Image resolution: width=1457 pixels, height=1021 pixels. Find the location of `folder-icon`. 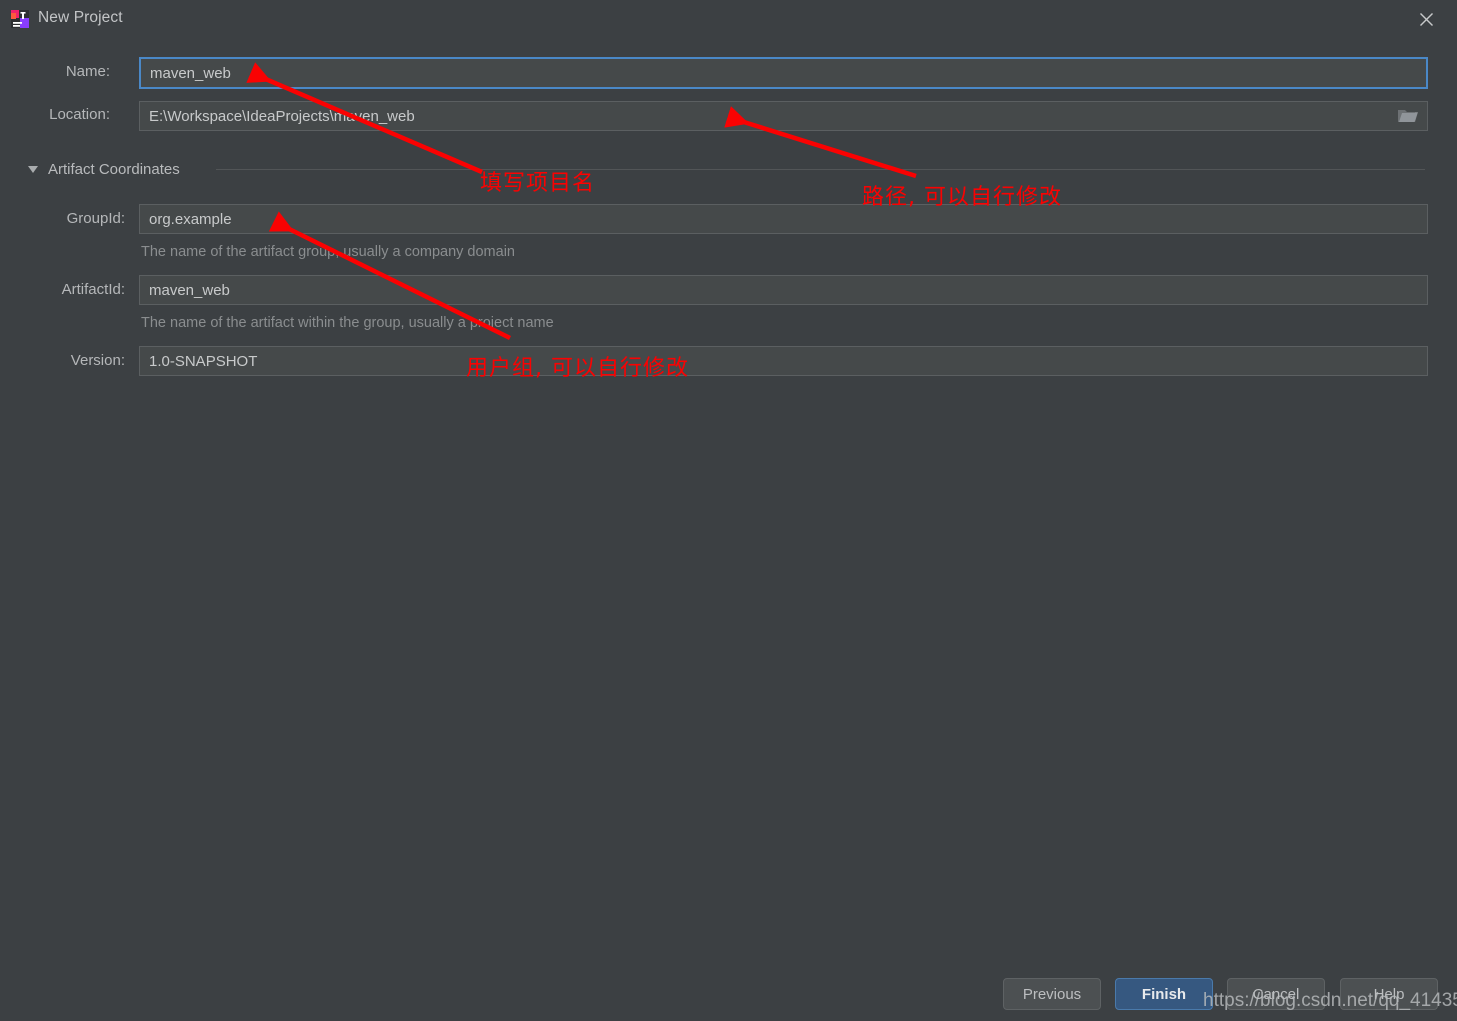

folder-icon is located at coordinates (1408, 116).